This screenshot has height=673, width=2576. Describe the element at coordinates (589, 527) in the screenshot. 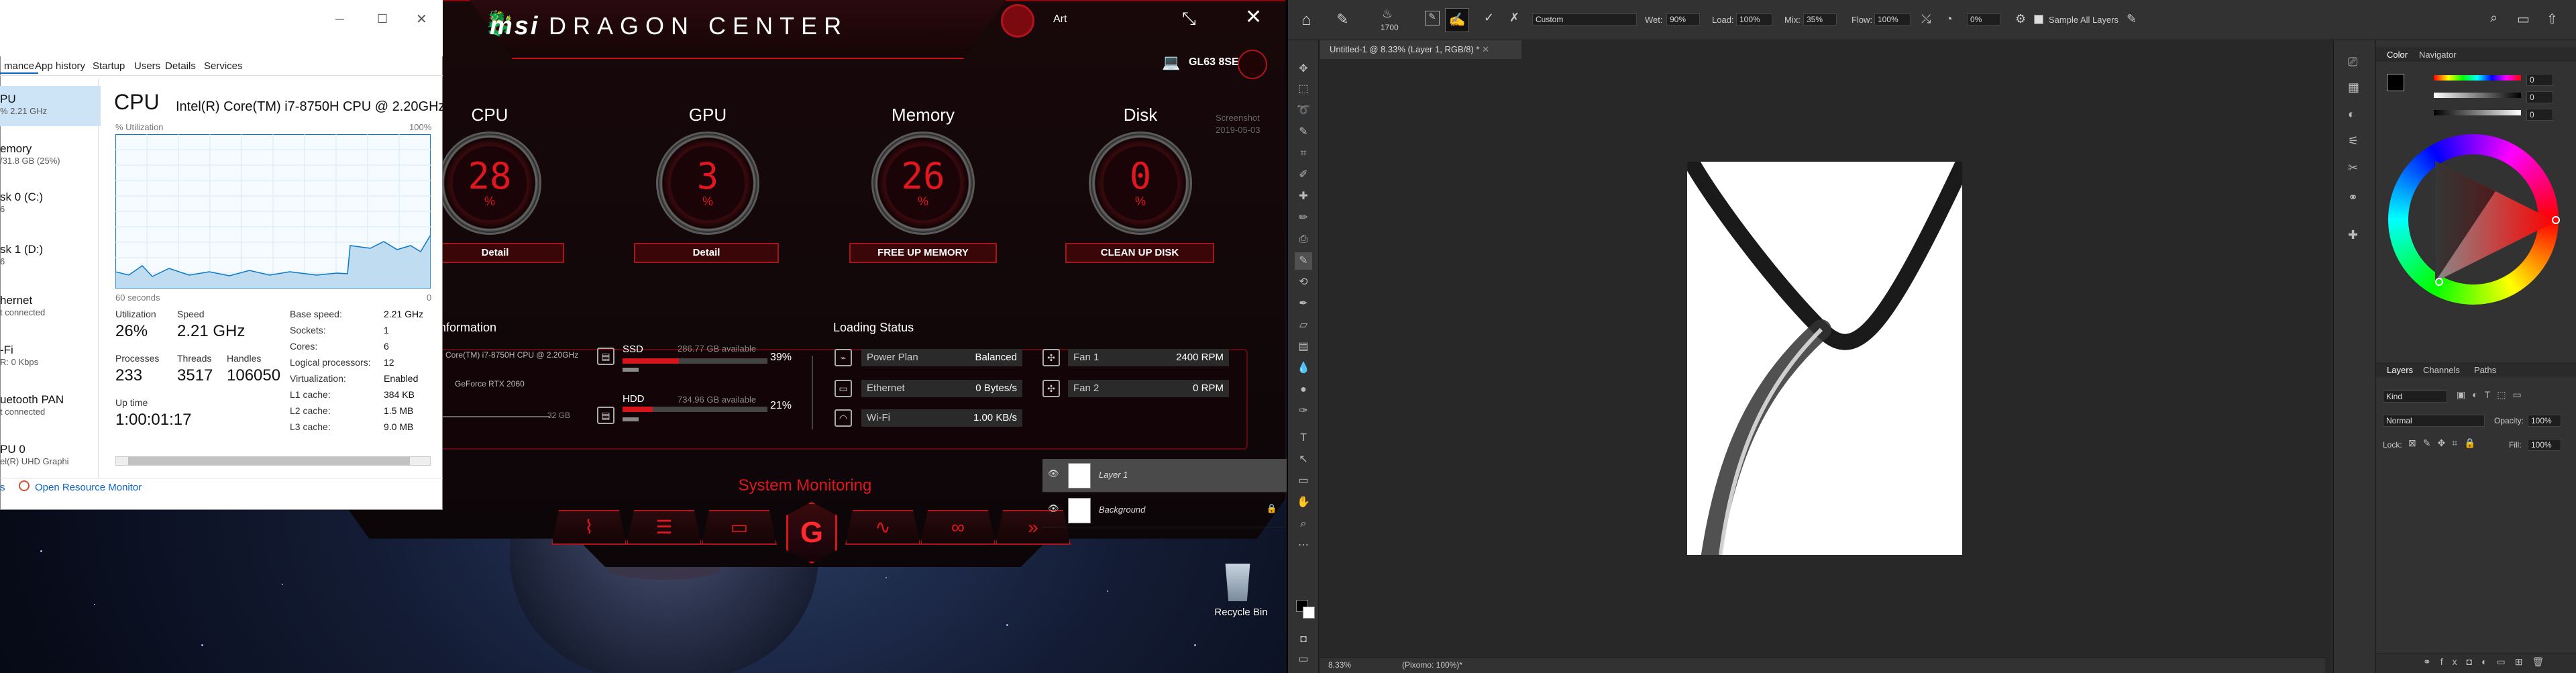

I see `nav-monitor-button: ⌇` at that location.